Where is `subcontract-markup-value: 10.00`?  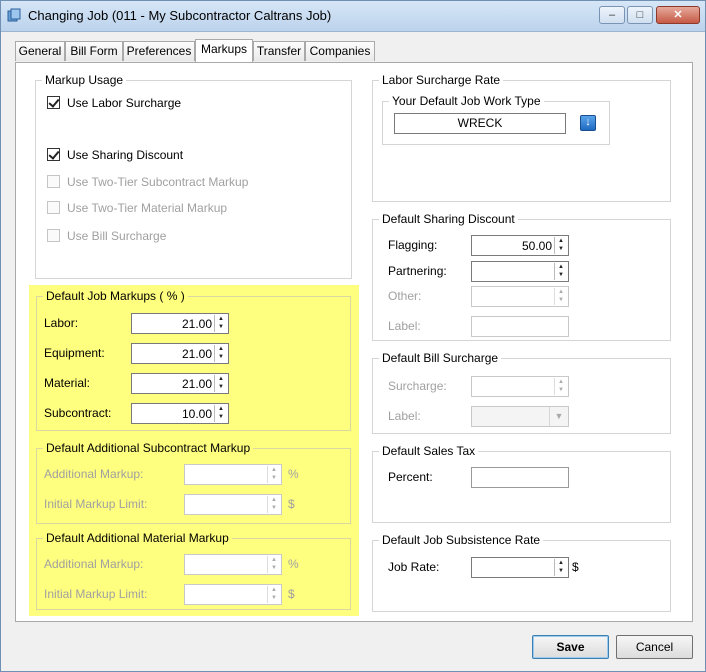
subcontract-markup-value: 10.00 is located at coordinates (196, 414).